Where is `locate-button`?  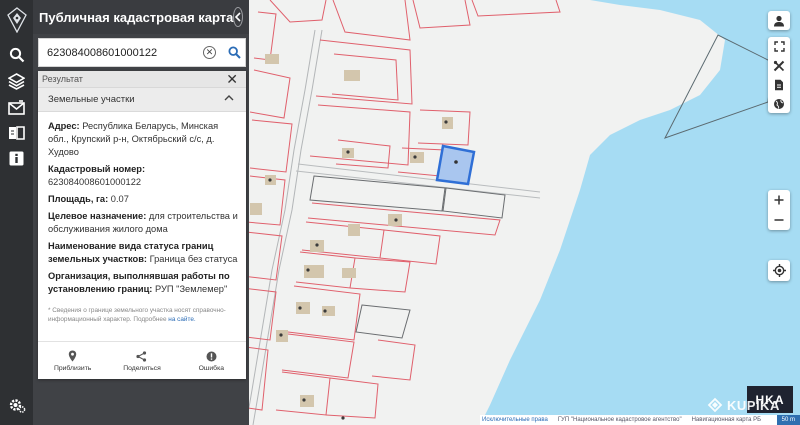
locate-button is located at coordinates (779, 270).